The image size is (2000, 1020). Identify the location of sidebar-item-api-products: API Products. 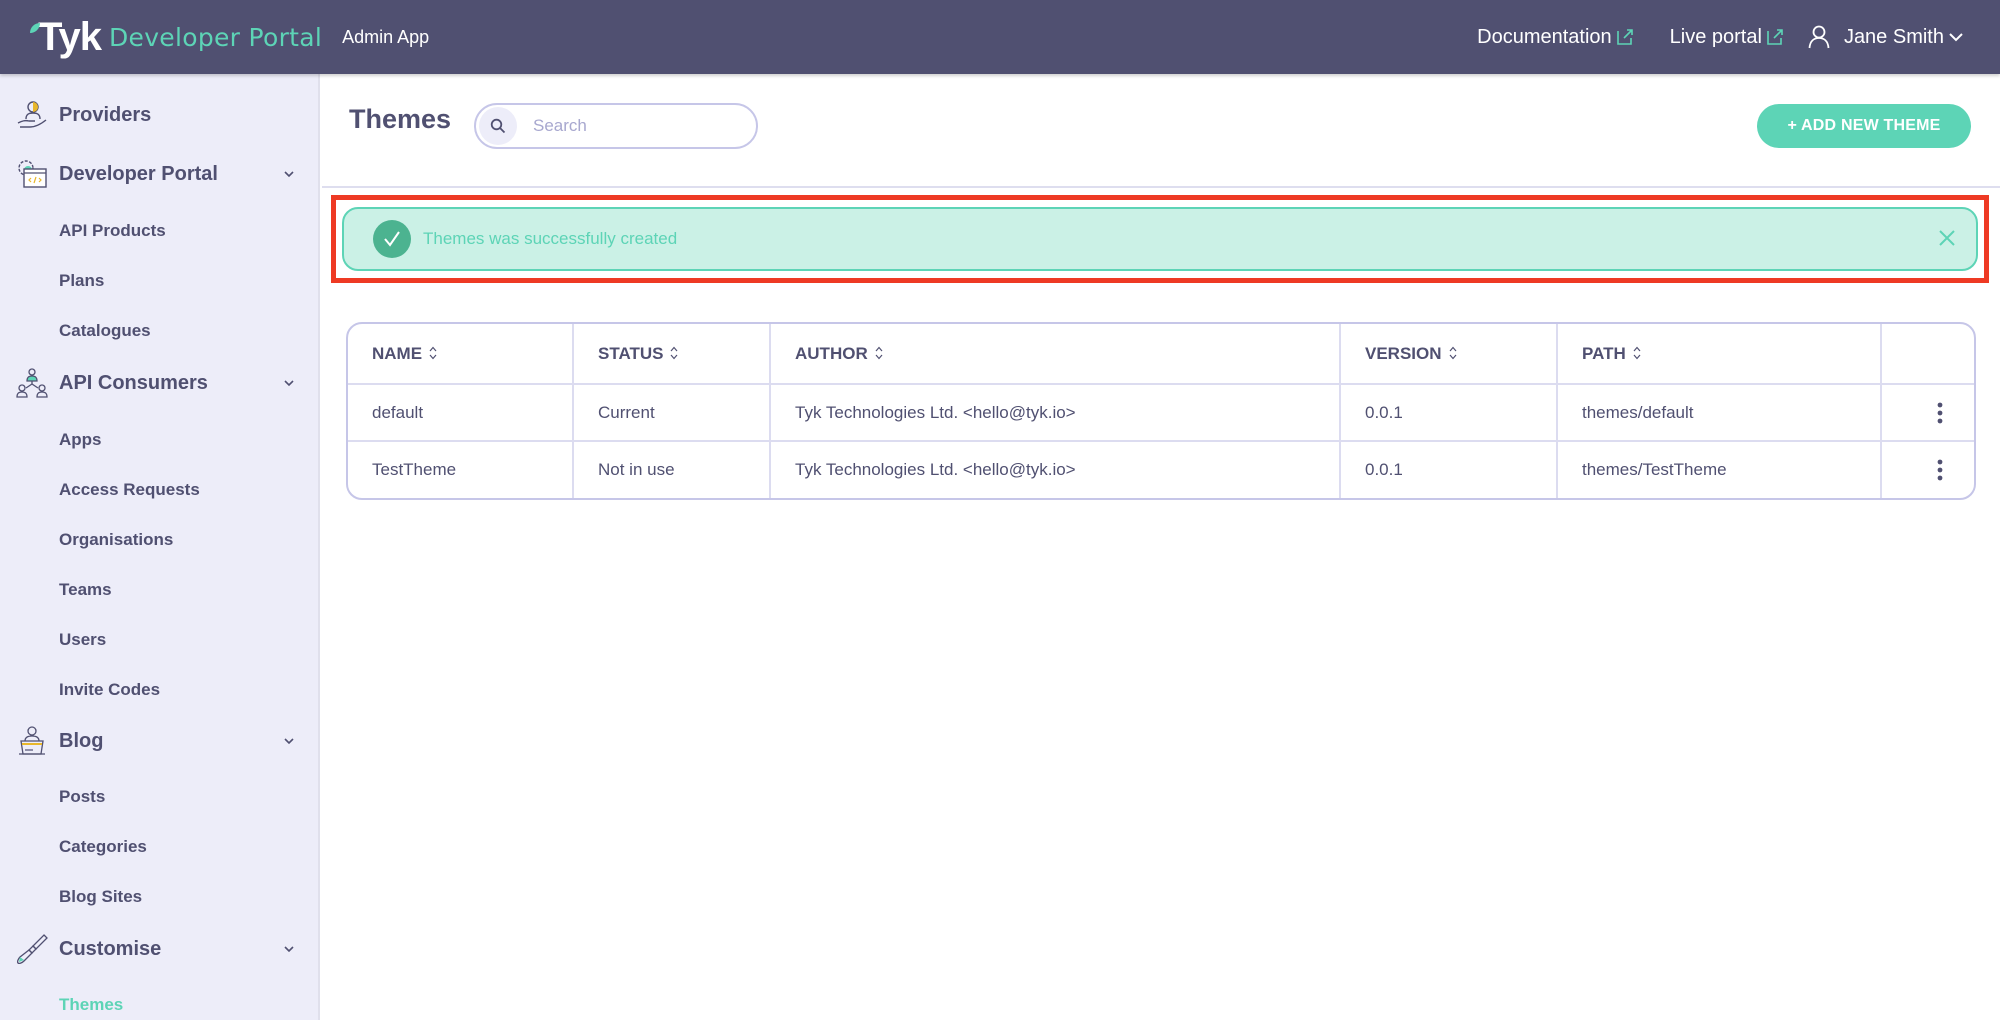
(112, 231).